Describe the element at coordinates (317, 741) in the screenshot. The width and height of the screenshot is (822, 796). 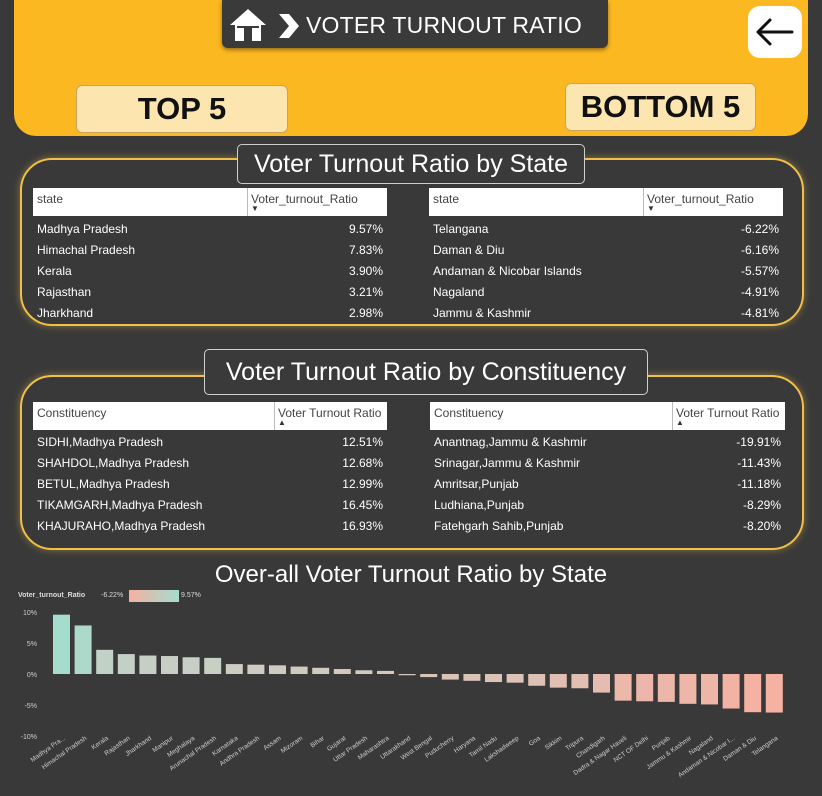
I see `x-tick-label: Bihar` at that location.